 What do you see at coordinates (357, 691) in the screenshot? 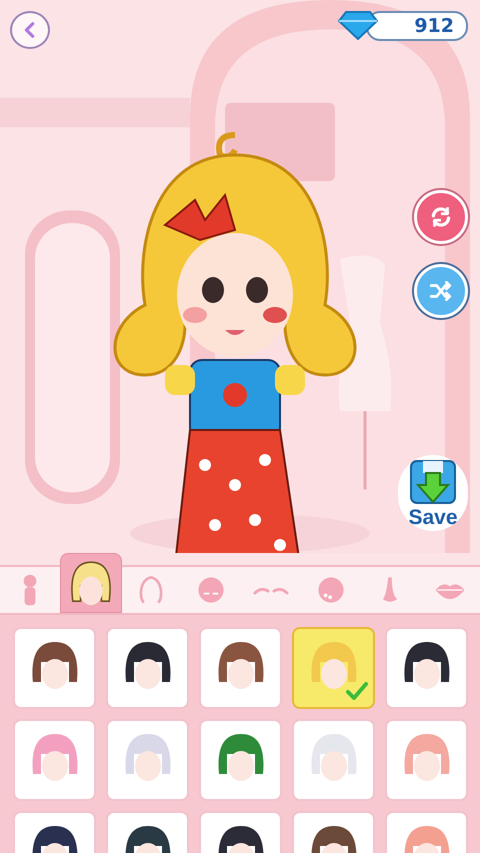
I see `checkmark-icon` at bounding box center [357, 691].